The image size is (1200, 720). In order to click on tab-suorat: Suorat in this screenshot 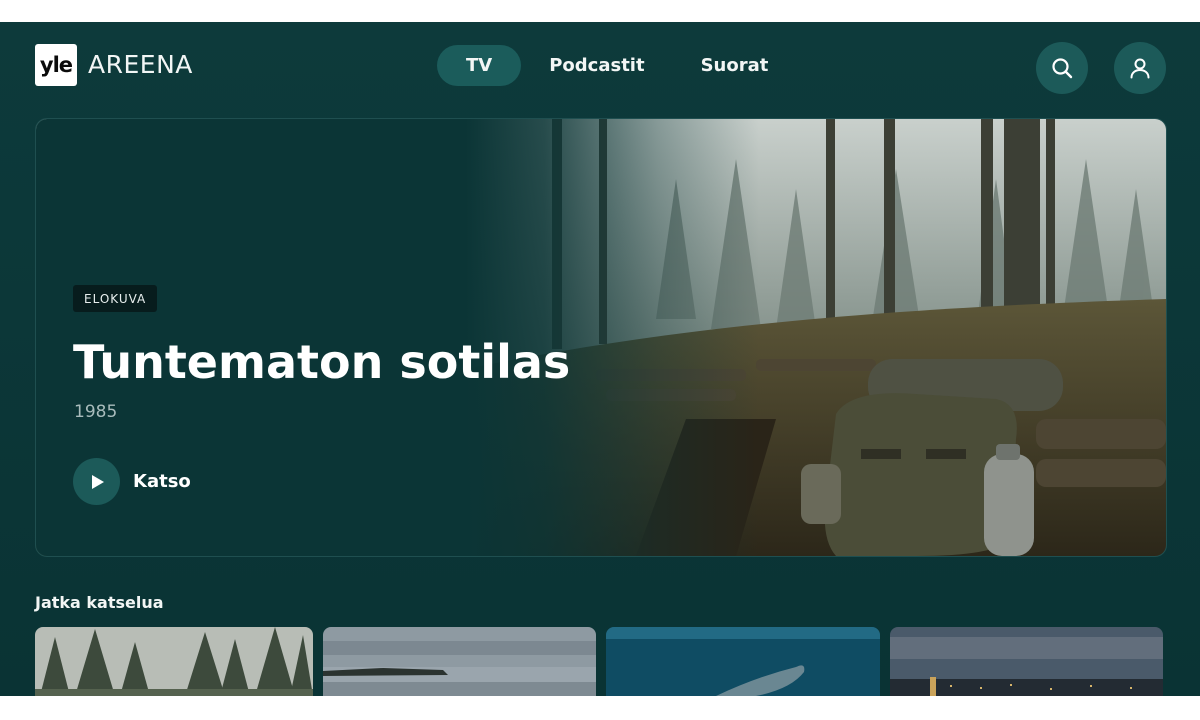, I will do `click(735, 65)`.